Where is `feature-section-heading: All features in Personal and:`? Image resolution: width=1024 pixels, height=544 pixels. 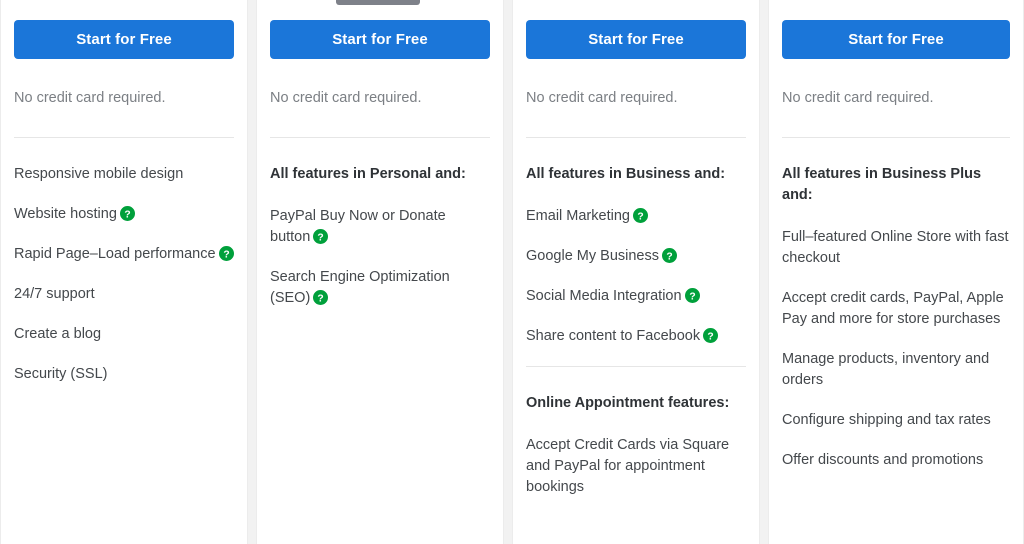 feature-section-heading: All features in Personal and: is located at coordinates (380, 174).